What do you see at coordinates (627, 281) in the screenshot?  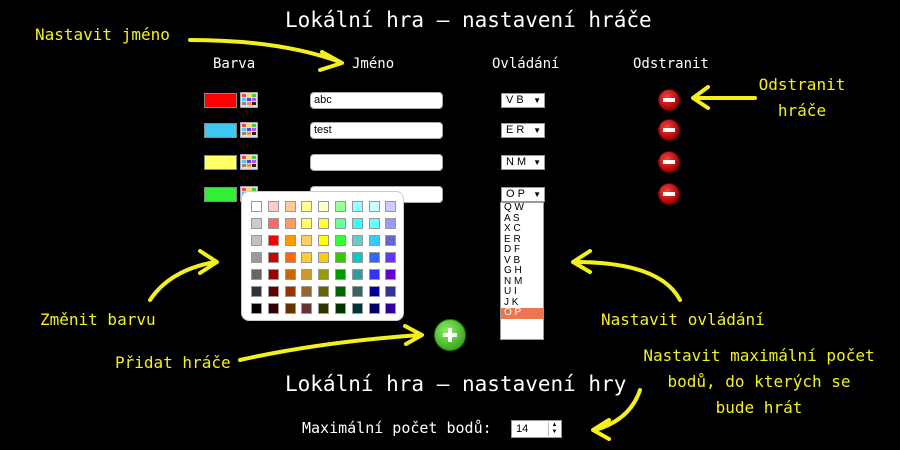 I see `arrow-set-controls` at bounding box center [627, 281].